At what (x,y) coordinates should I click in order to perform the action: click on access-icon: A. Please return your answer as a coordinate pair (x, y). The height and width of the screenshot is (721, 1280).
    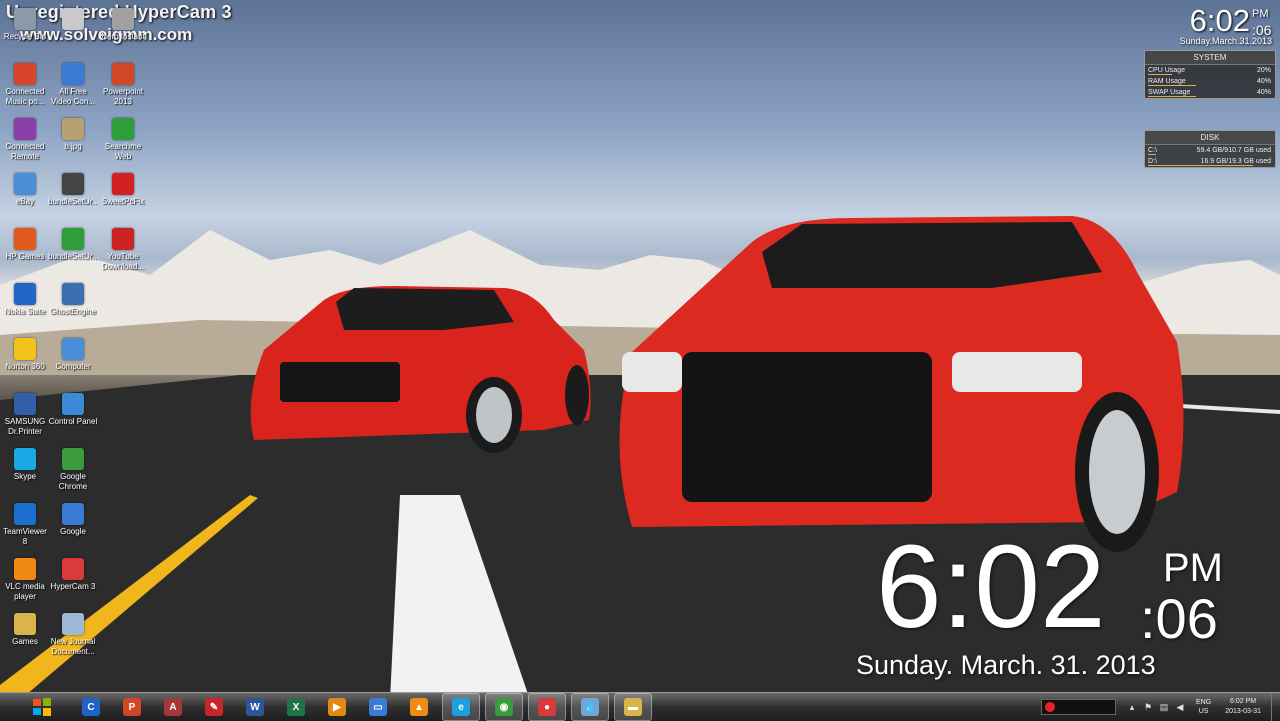
    Looking at the image, I should click on (173, 707).